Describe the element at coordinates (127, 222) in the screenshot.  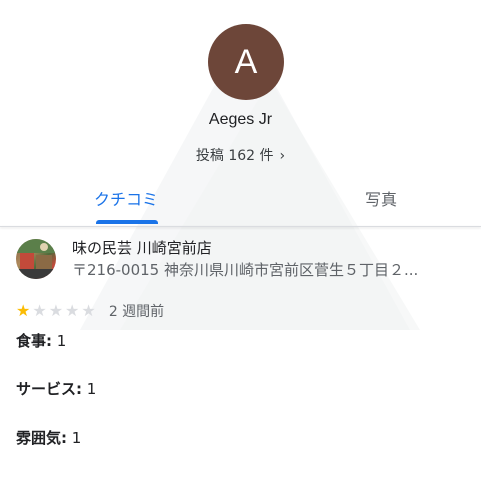
I see `tab-active-indicator` at that location.